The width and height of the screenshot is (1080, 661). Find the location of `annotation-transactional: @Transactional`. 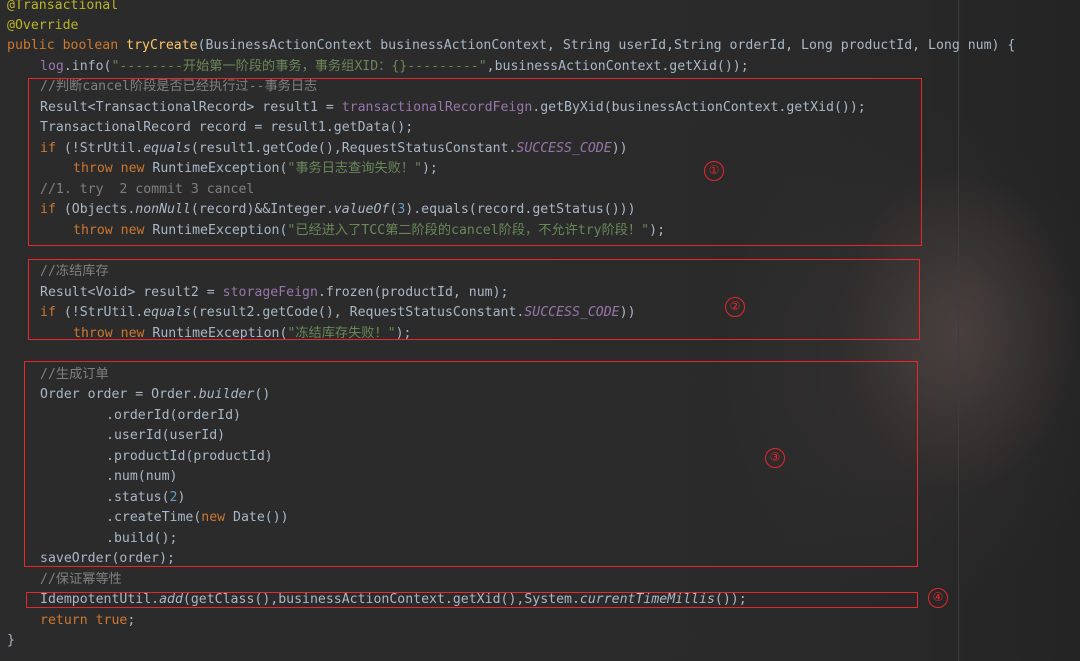

annotation-transactional: @Transactional is located at coordinates (63, 6).